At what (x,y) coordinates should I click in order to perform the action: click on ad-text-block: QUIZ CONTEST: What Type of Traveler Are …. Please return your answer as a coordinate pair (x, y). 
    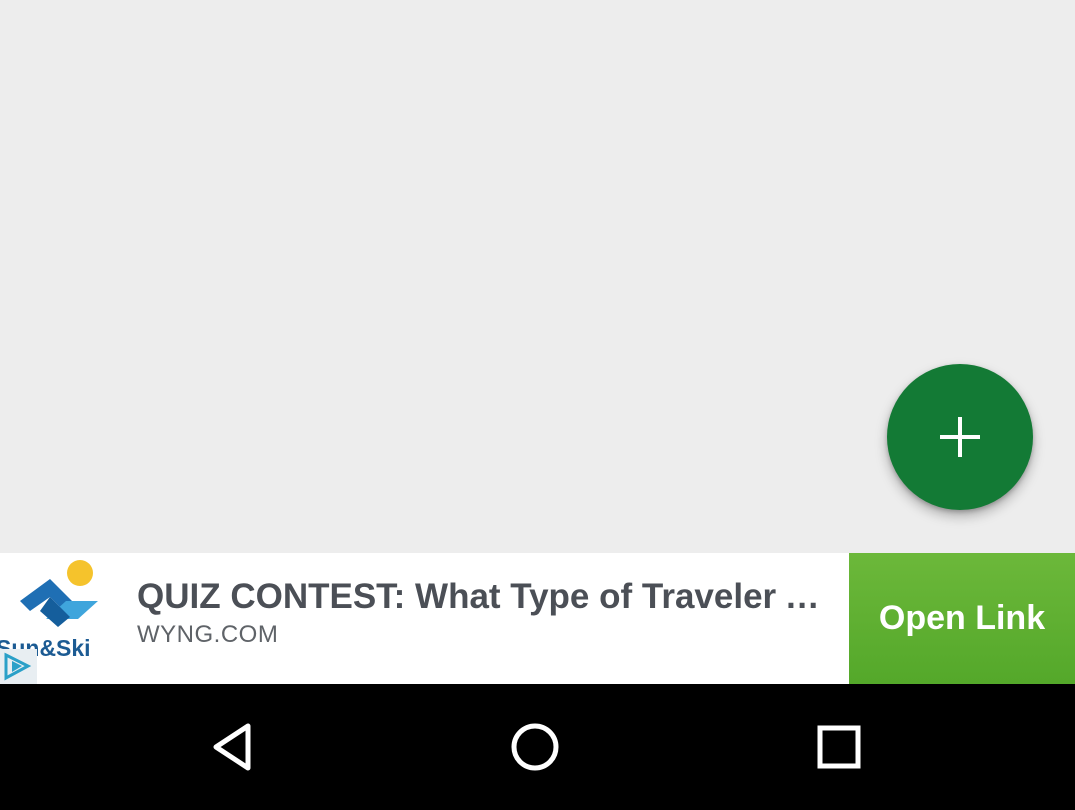
    Looking at the image, I should click on (482, 612).